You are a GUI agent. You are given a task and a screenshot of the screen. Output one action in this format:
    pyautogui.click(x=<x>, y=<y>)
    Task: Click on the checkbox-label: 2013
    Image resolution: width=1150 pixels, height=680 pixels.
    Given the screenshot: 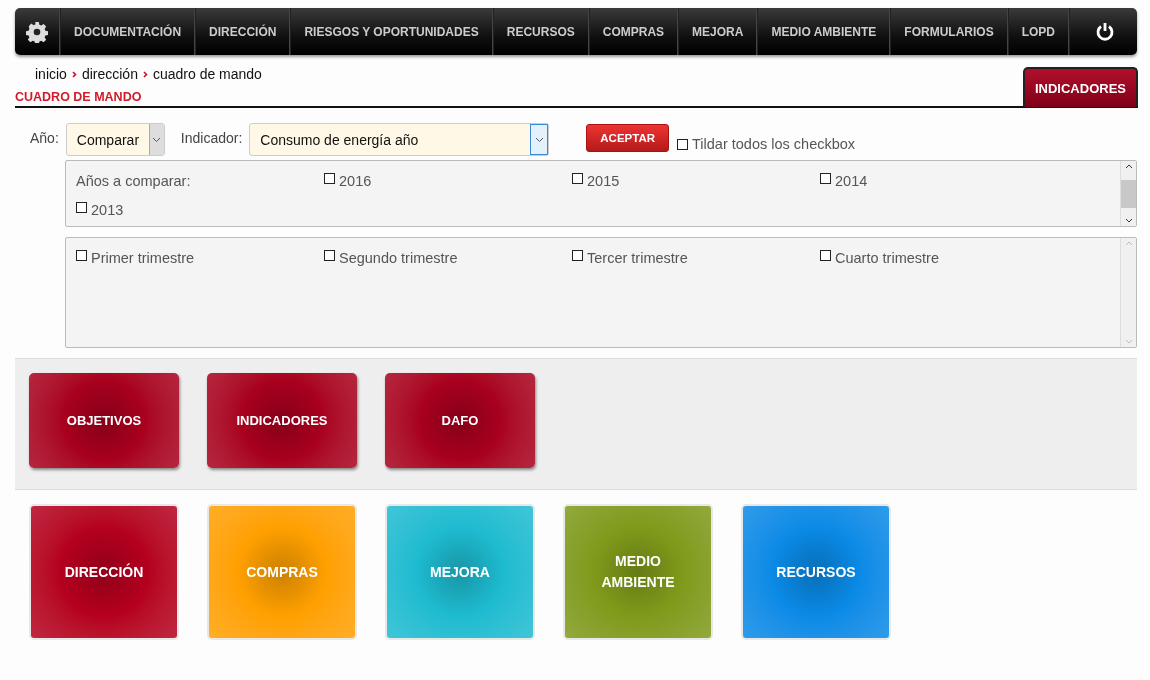 What is the action you would take?
    pyautogui.click(x=107, y=210)
    